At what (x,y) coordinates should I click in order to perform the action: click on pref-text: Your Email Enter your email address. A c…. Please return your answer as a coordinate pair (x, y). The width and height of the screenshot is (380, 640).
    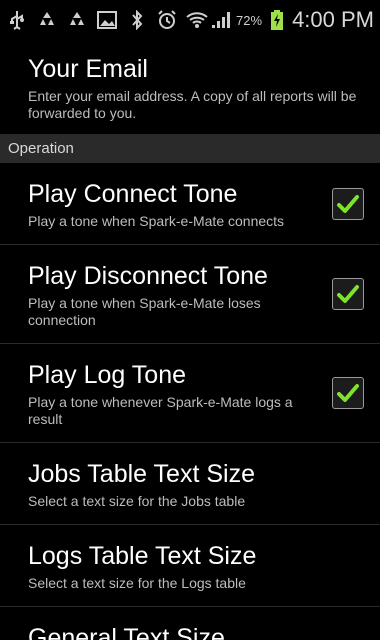
    Looking at the image, I should click on (197, 88).